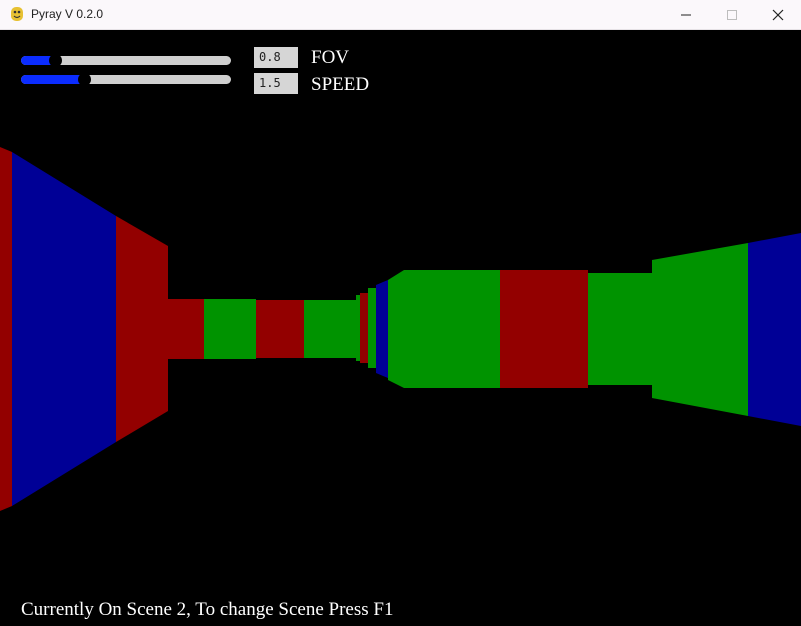 The image size is (801, 626). I want to click on speed-label: SPEED, so click(340, 84).